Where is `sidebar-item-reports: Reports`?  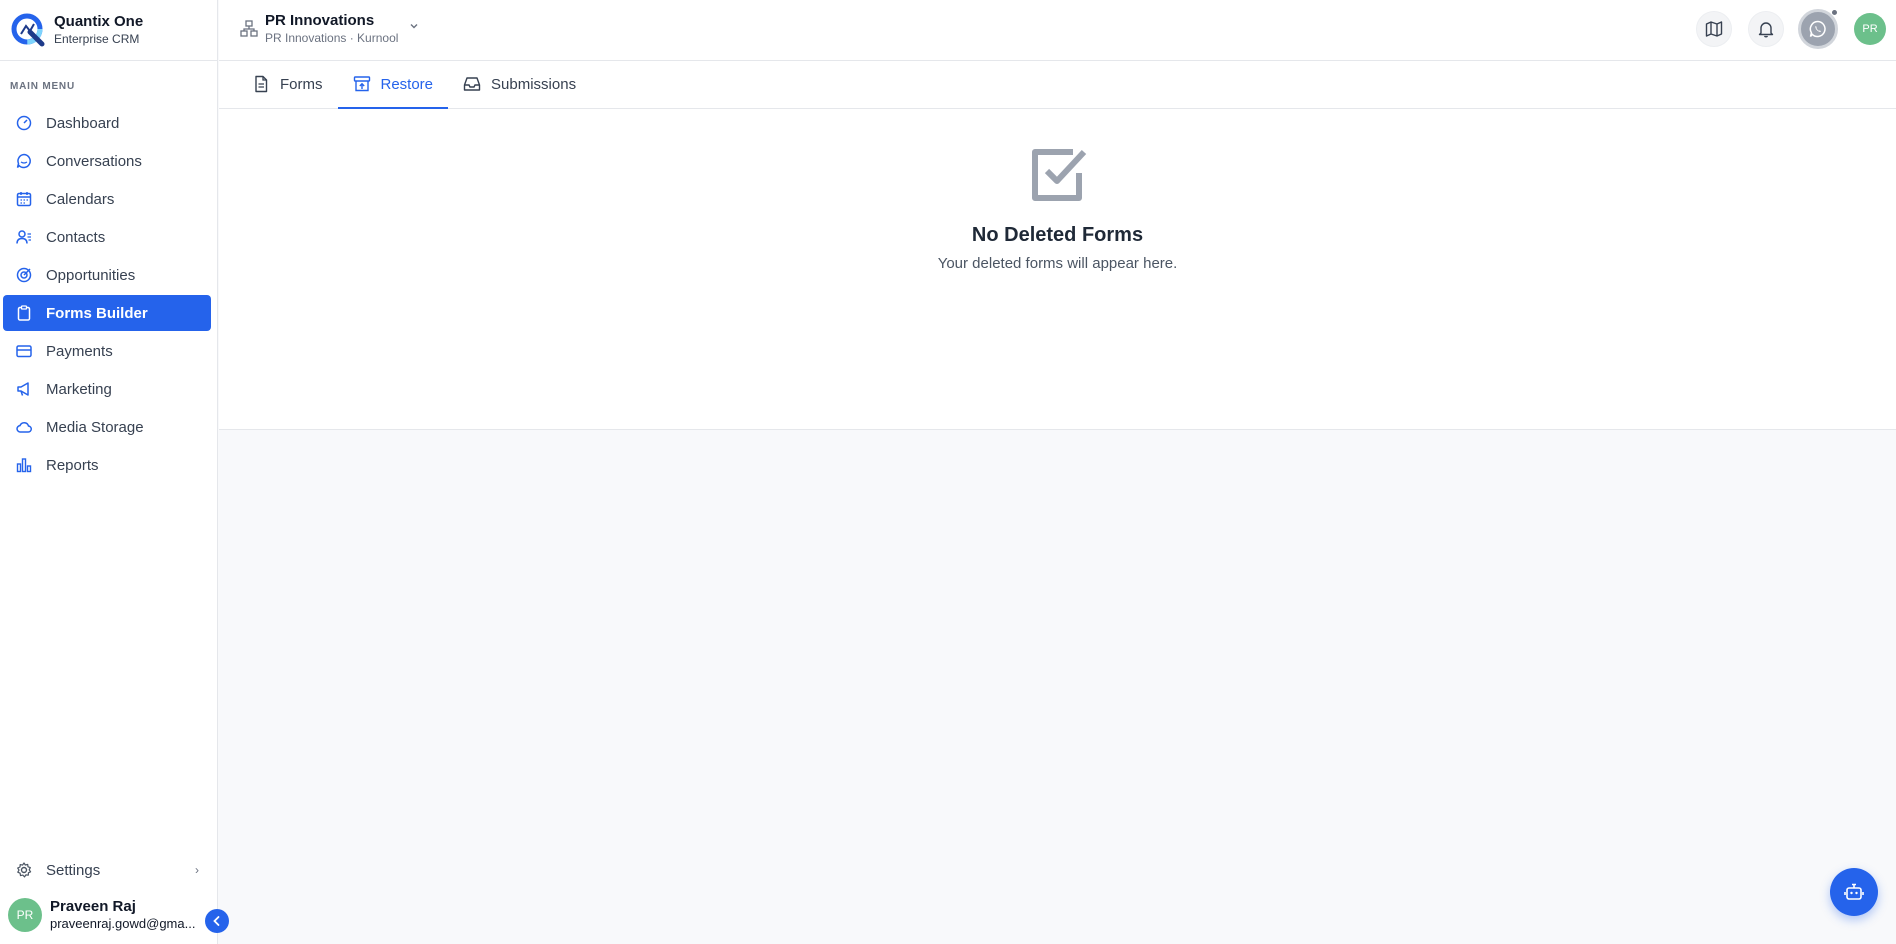
sidebar-item-reports: Reports is located at coordinates (107, 465).